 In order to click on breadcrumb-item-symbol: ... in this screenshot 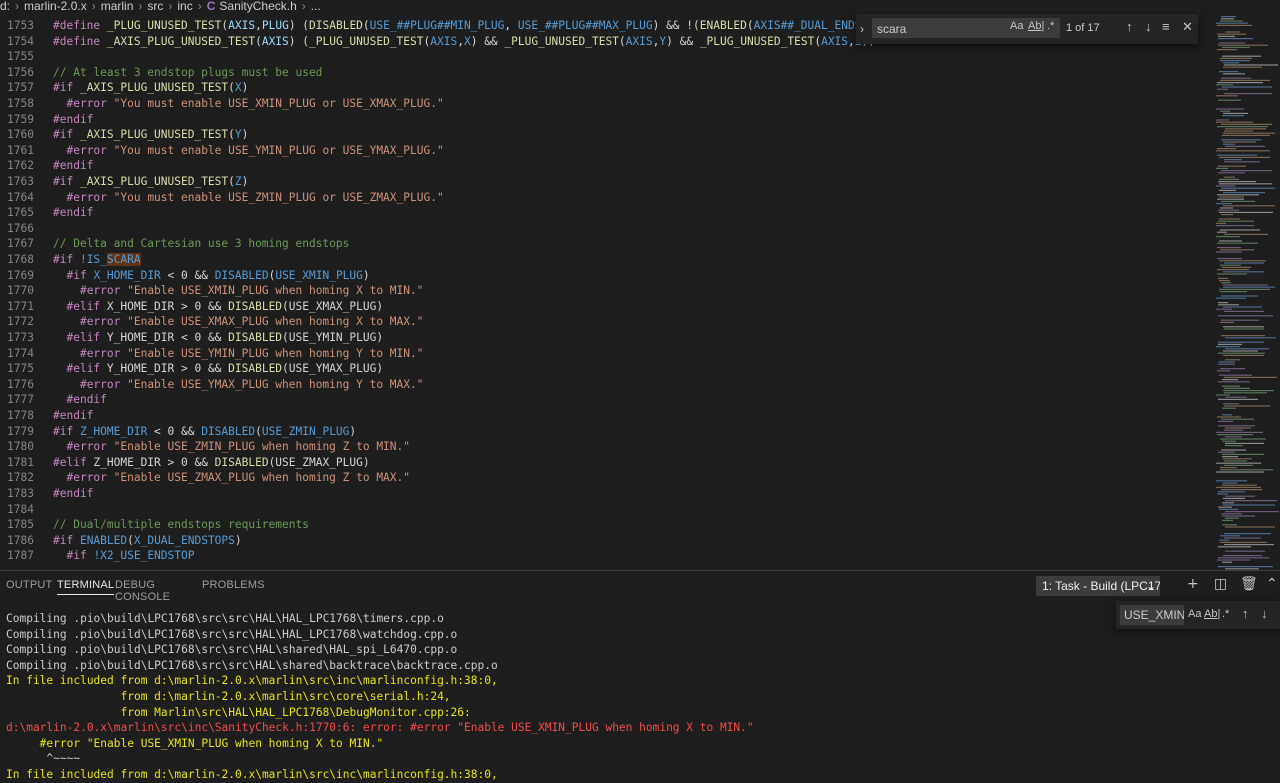, I will do `click(316, 6)`.